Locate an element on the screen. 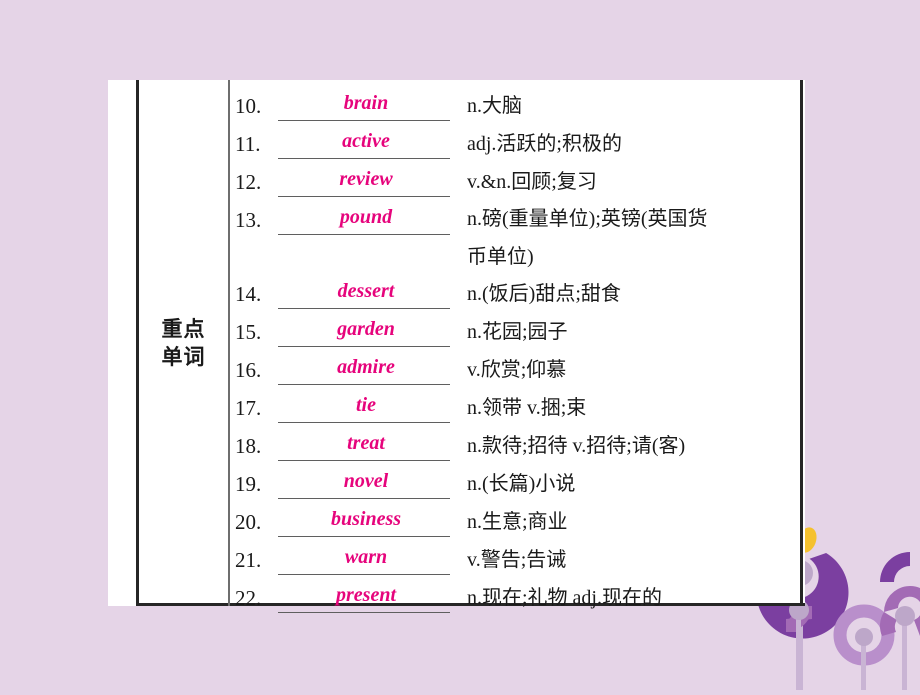  definition-text: n.领带 v.捆;束 is located at coordinates (527, 408).